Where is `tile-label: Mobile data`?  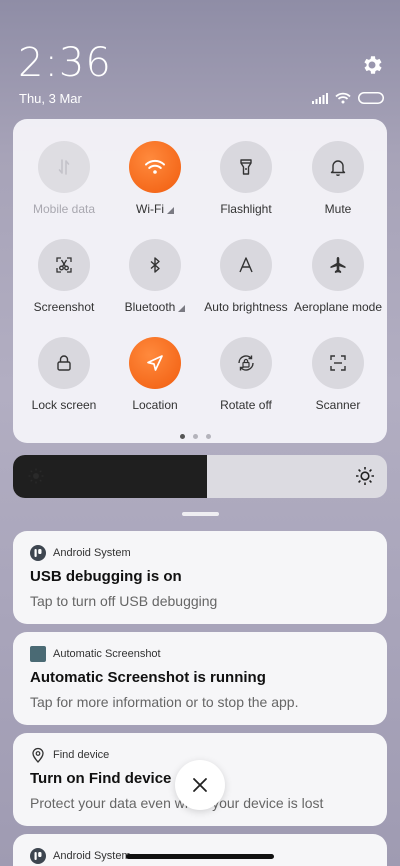
tile-label: Mobile data is located at coordinates (64, 209).